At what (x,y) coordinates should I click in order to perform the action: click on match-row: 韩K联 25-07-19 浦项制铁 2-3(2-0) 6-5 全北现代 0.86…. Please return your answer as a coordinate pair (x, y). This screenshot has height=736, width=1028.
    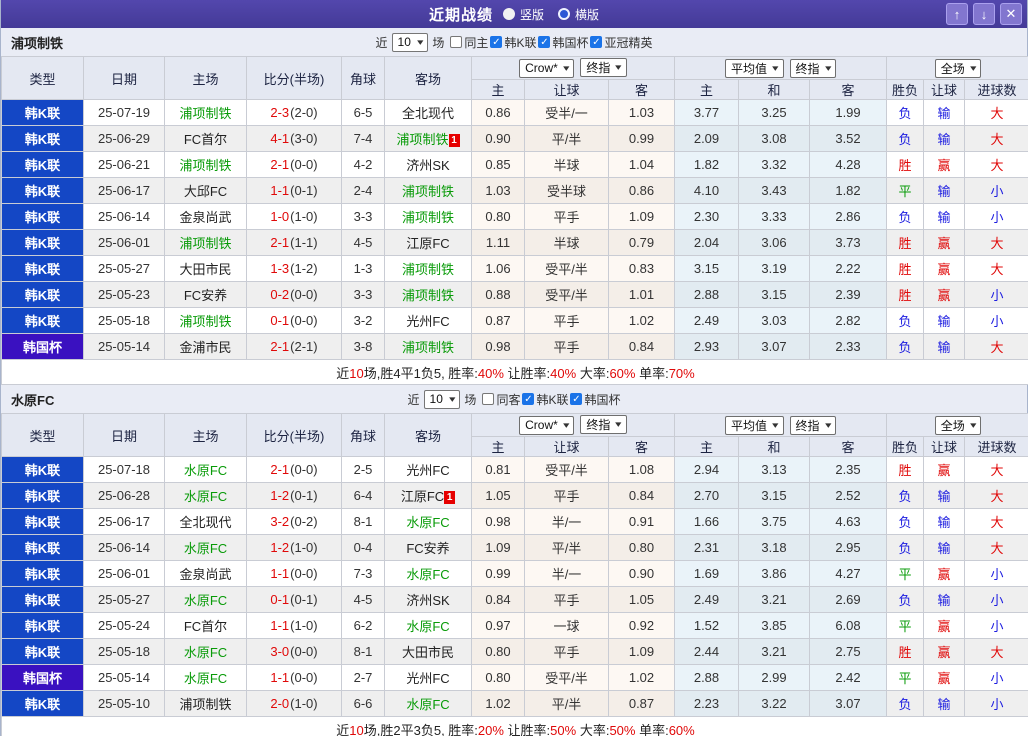
    Looking at the image, I should click on (514, 112).